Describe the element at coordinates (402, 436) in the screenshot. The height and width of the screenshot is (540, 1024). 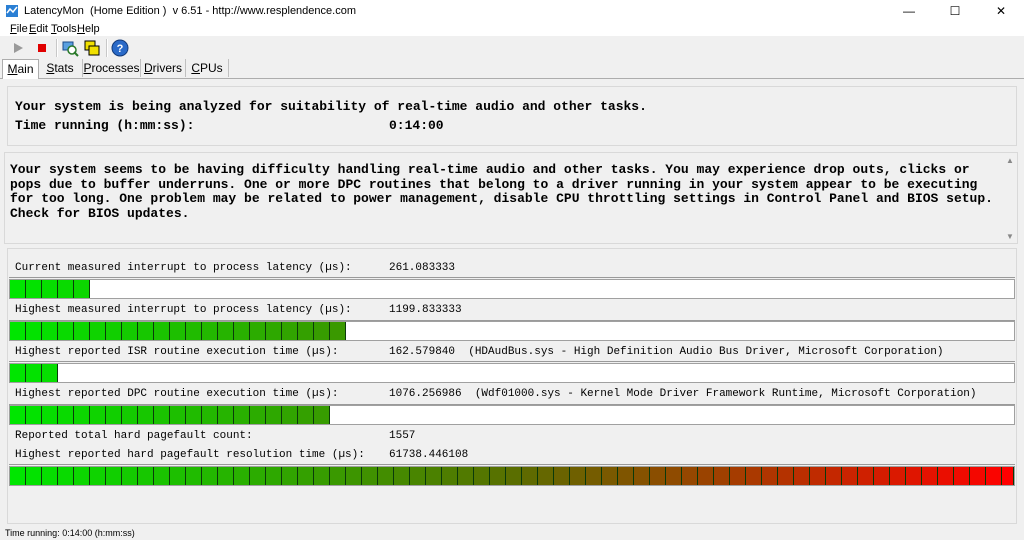
I see `metric-value: 1557` at that location.